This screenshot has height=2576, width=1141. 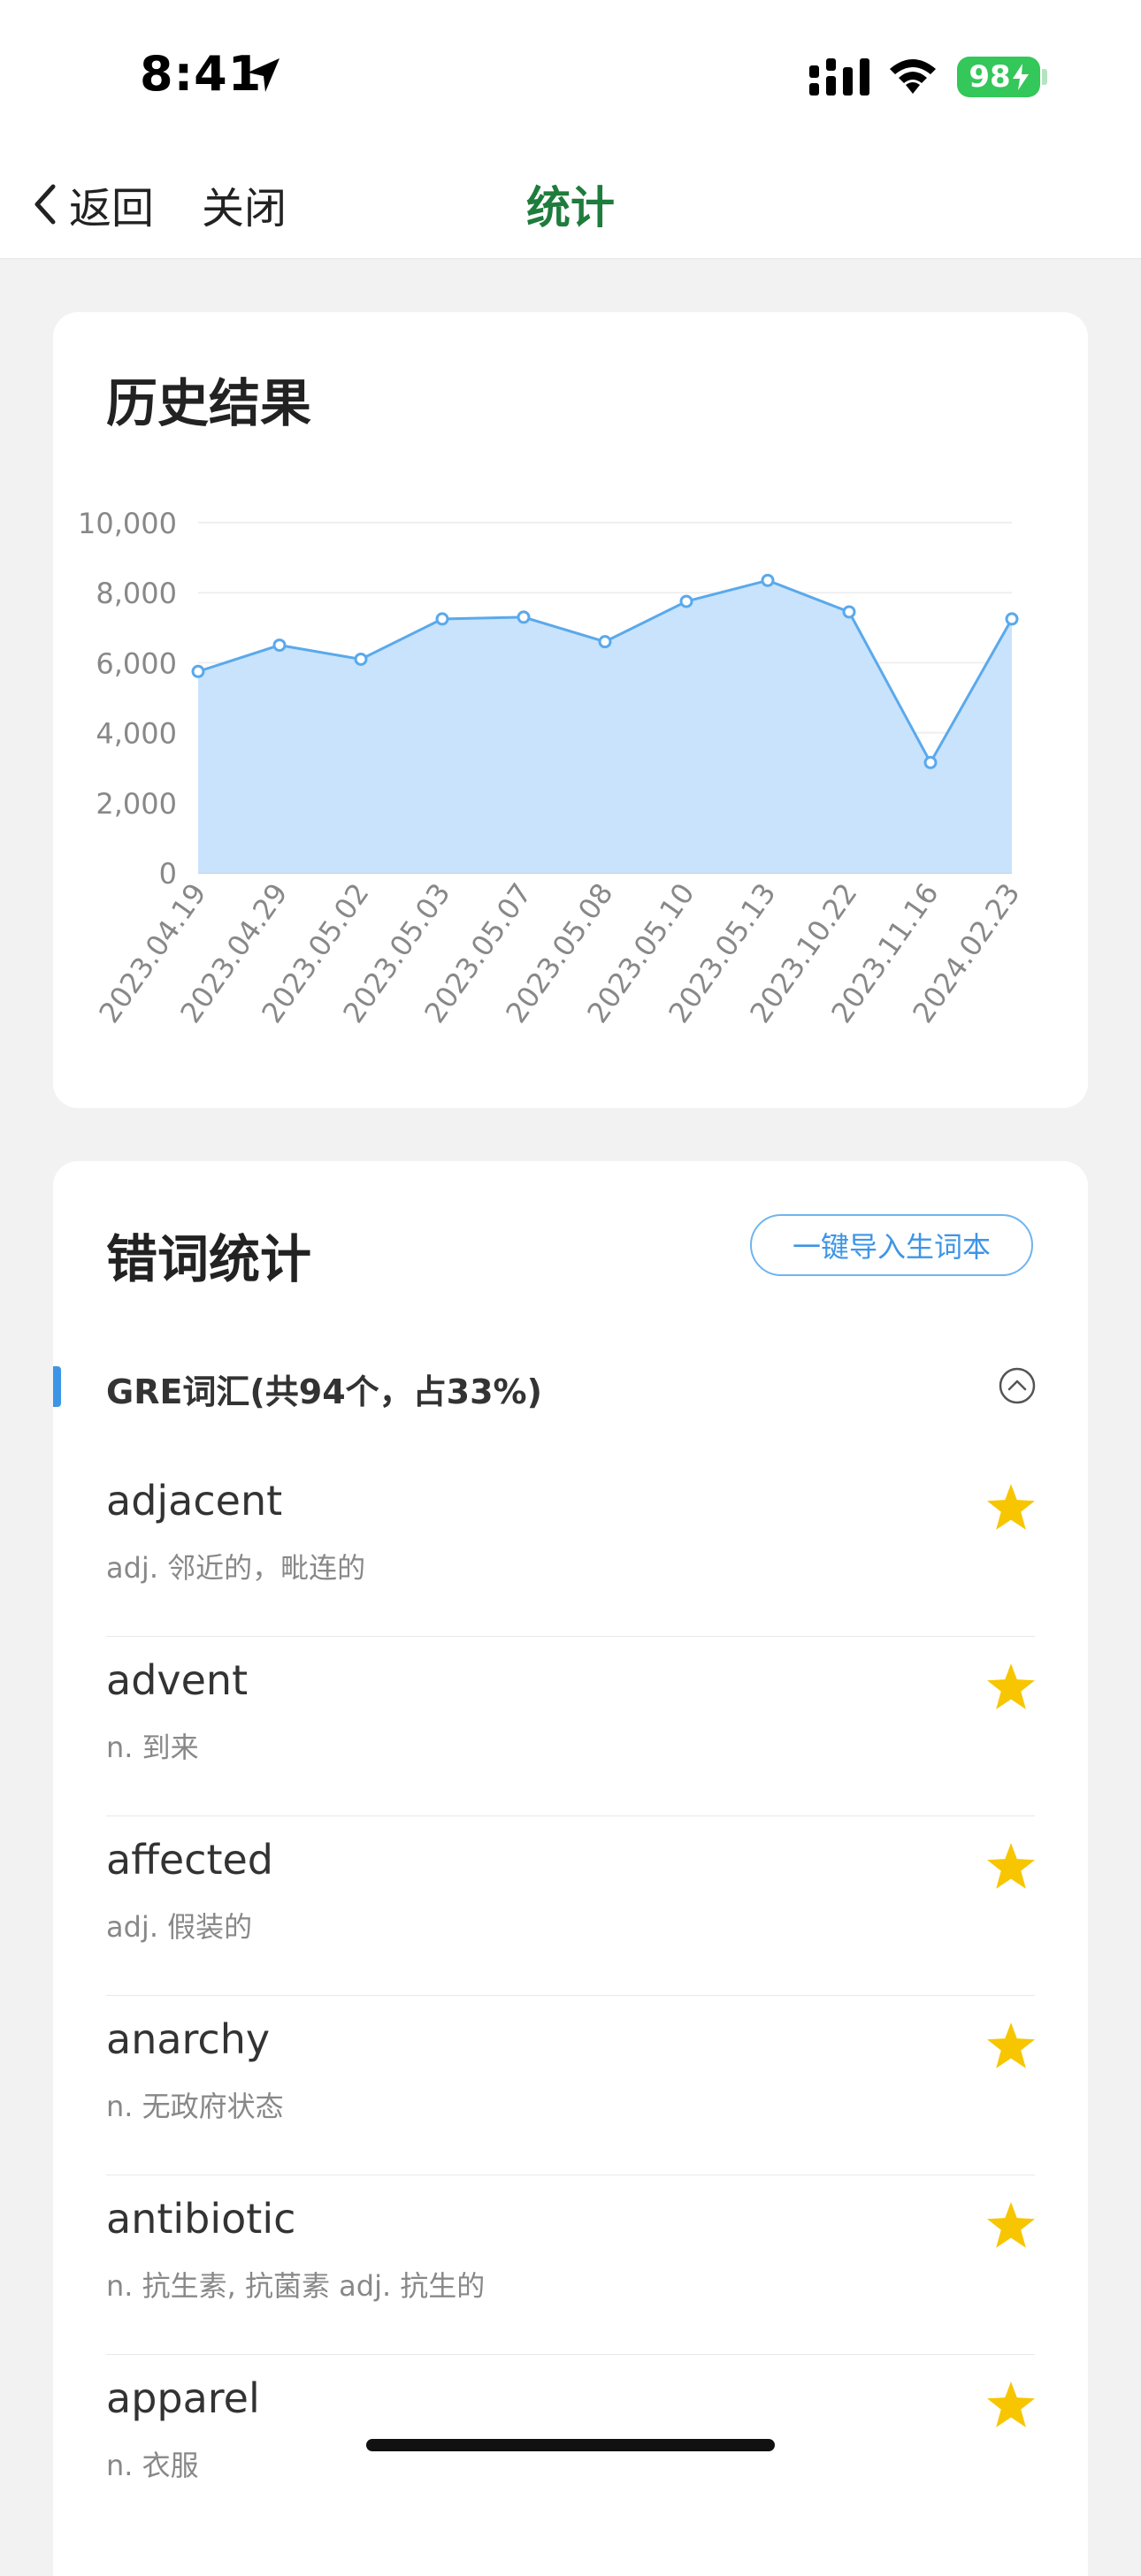 I want to click on word-meaning: adj. 邻近的，毗连的, so click(x=236, y=1568).